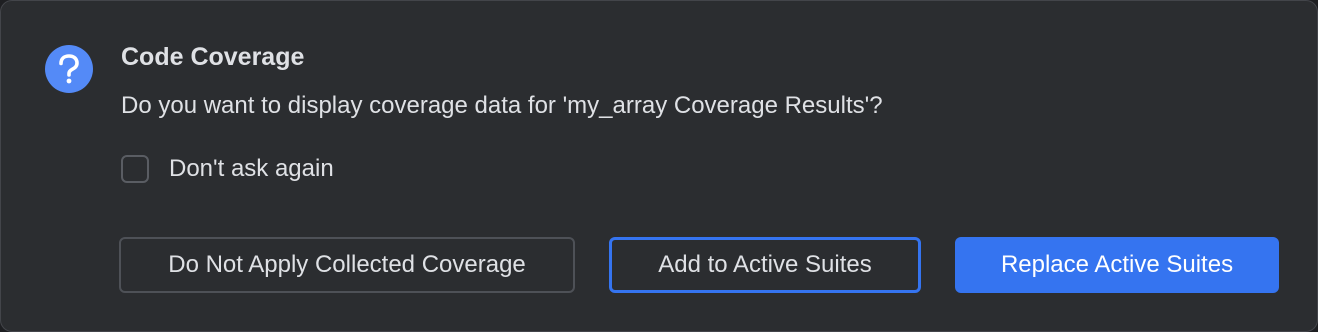 This screenshot has height=332, width=1318. What do you see at coordinates (251, 169) in the screenshot?
I see `dont-ask-again-label: Don't ask again` at bounding box center [251, 169].